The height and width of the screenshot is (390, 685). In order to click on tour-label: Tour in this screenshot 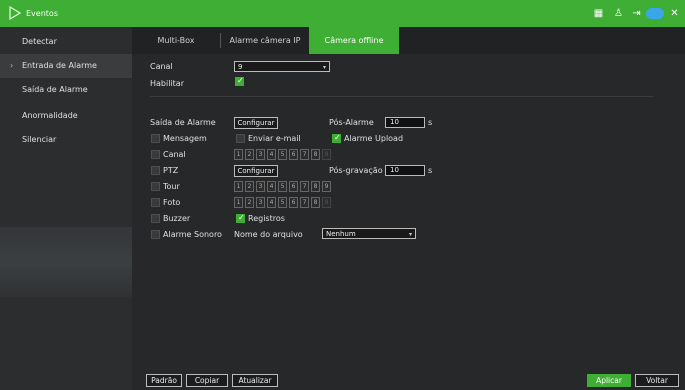, I will do `click(171, 186)`.